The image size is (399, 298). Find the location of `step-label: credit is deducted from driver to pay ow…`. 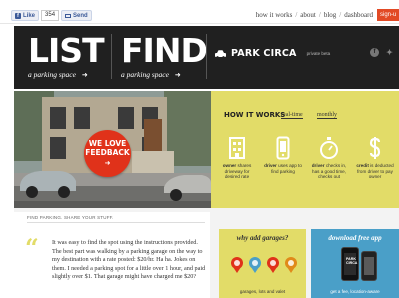

step-label: credit is deducted from driver to pay ow… is located at coordinates (375, 171).